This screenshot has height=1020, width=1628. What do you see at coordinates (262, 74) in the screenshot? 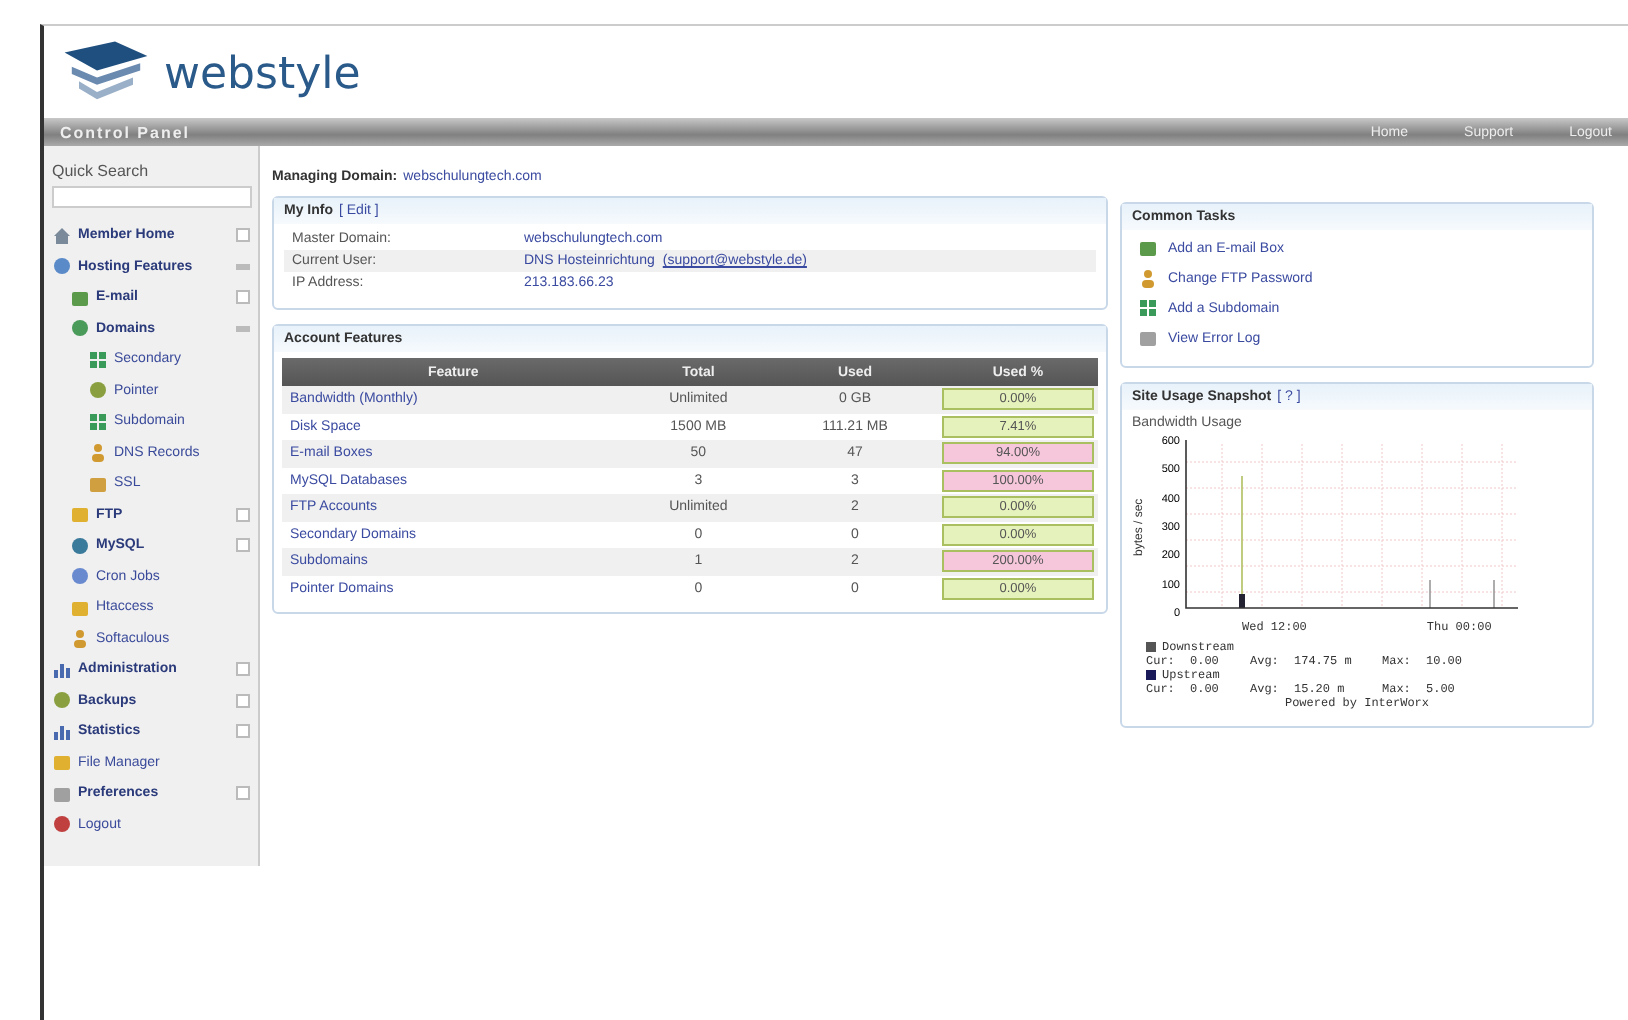
I see `brand-name: webstyle` at bounding box center [262, 74].